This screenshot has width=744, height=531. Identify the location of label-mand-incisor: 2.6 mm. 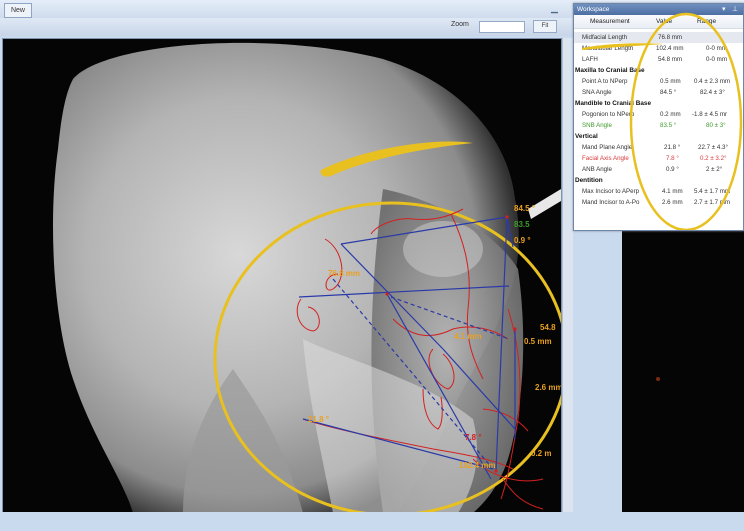
(548, 387).